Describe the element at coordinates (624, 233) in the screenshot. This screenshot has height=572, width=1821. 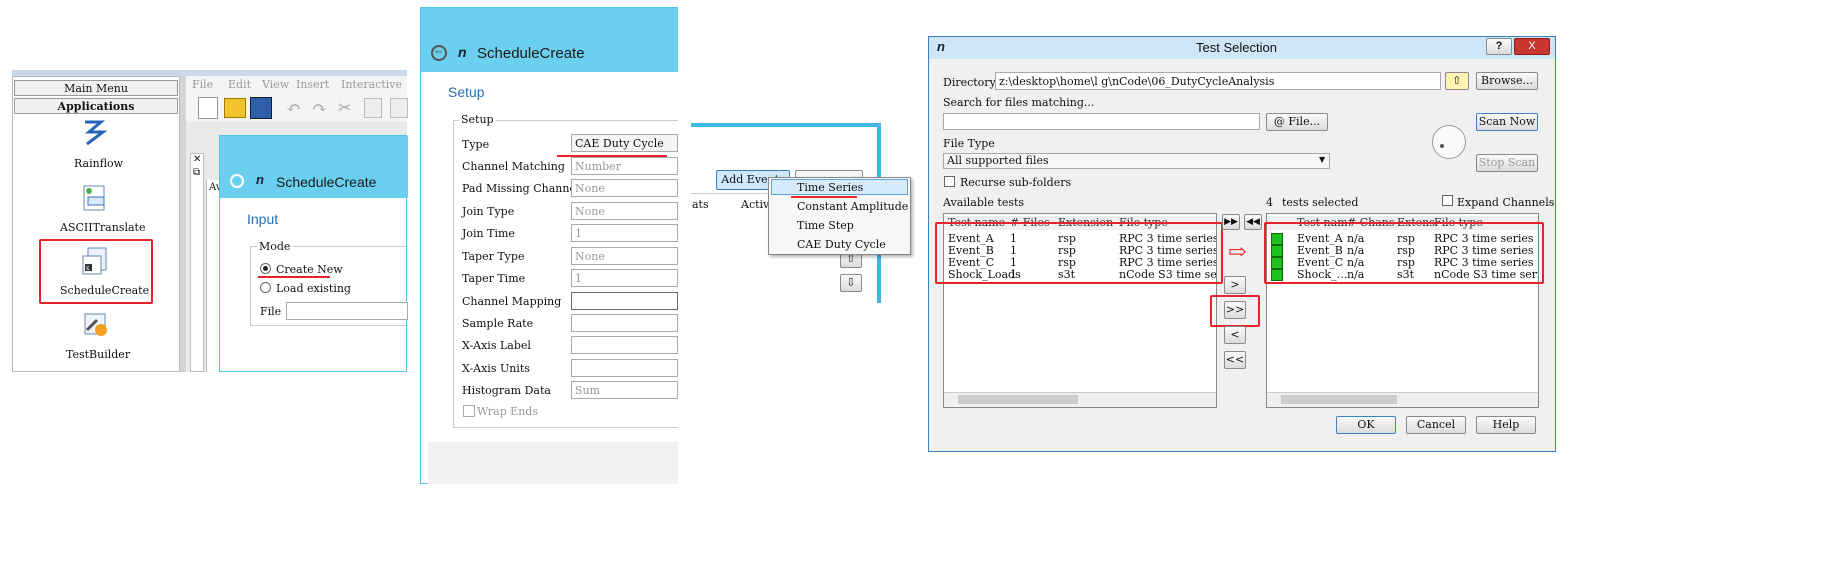
I see `join-time-input: 1` at that location.